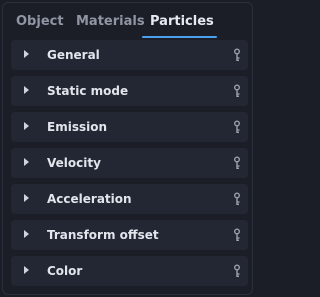 The width and height of the screenshot is (320, 297). I want to click on tab-object: Object, so click(40, 22).